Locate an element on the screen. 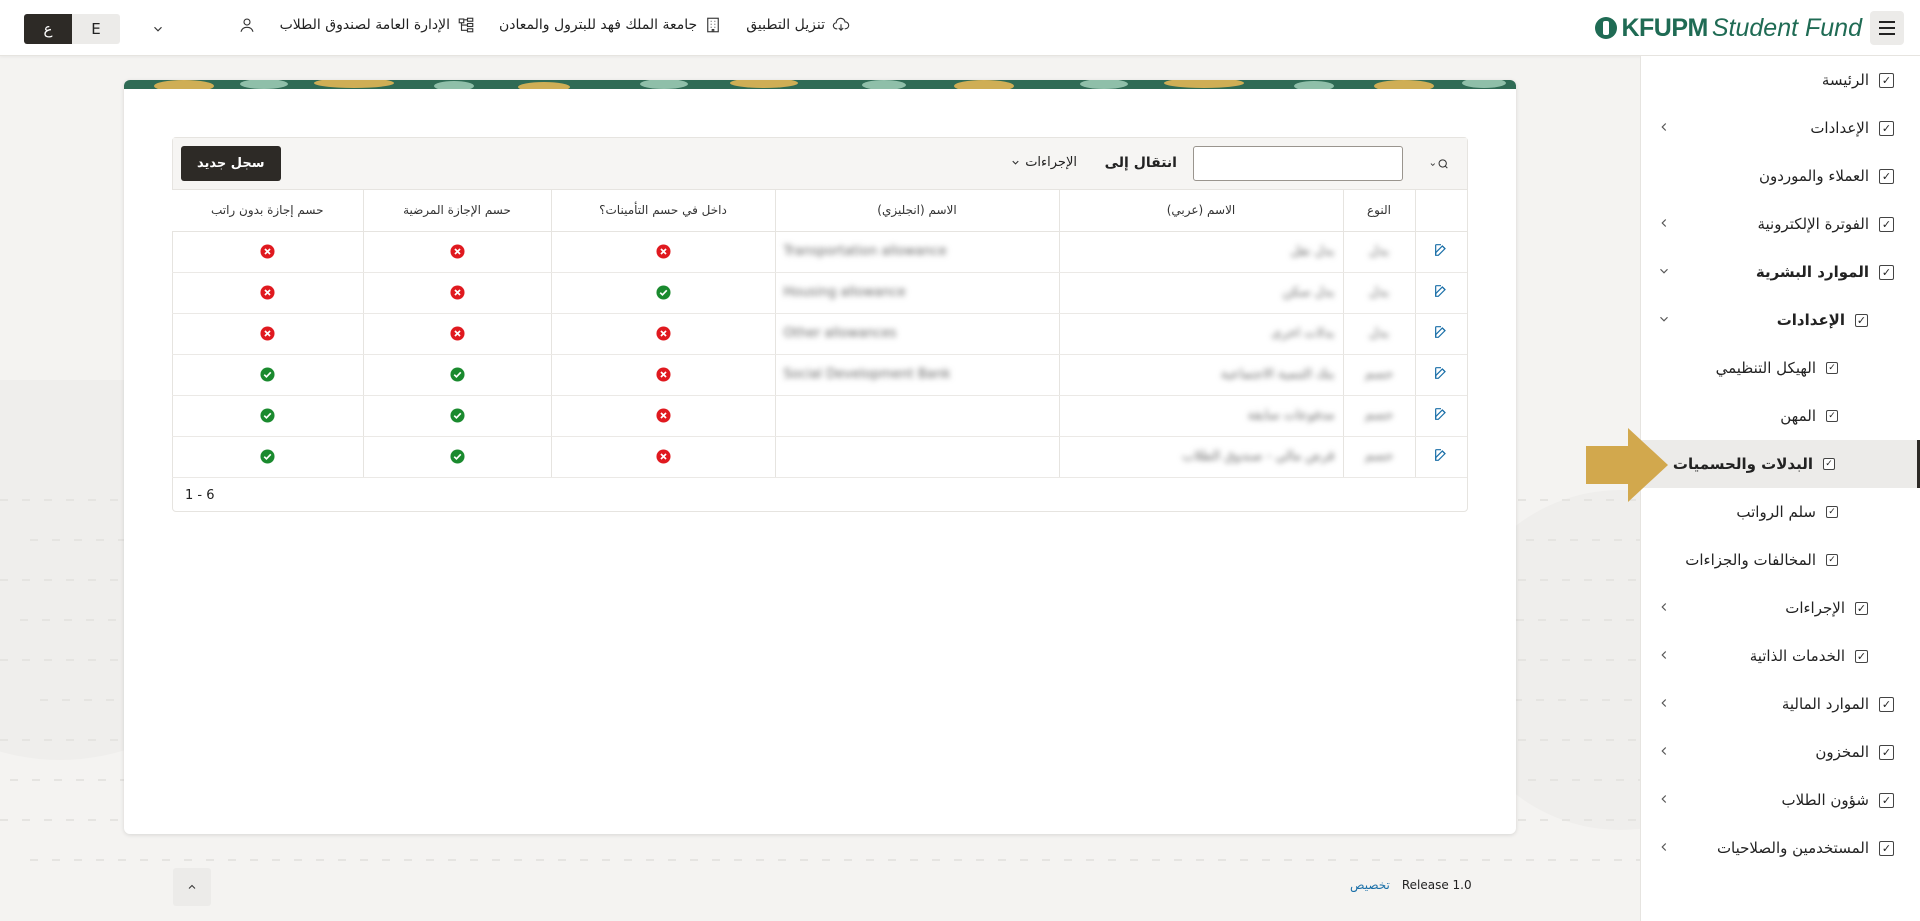 Image resolution: width=1920 pixels, height=921 pixels. actions-menu-button: الإجراءات is located at coordinates (1043, 162).